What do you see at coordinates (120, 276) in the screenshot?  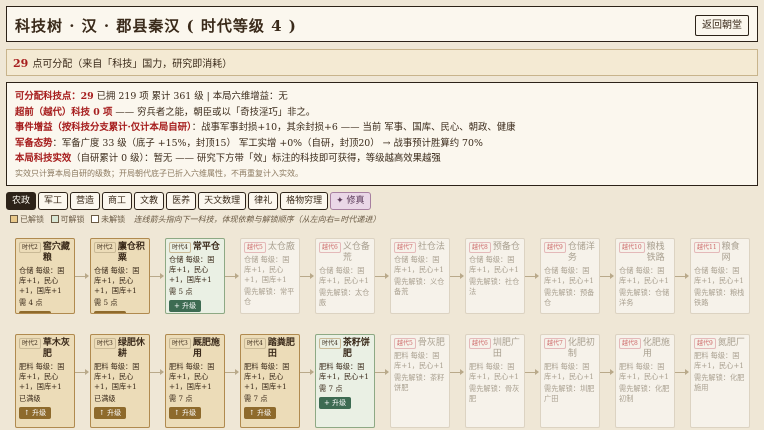 I see `tech-card: 时代2廪仓积粟仓储 每级：国库+1，民心+1，国库+1 需 5 点 ↑ 升级` at bounding box center [120, 276].